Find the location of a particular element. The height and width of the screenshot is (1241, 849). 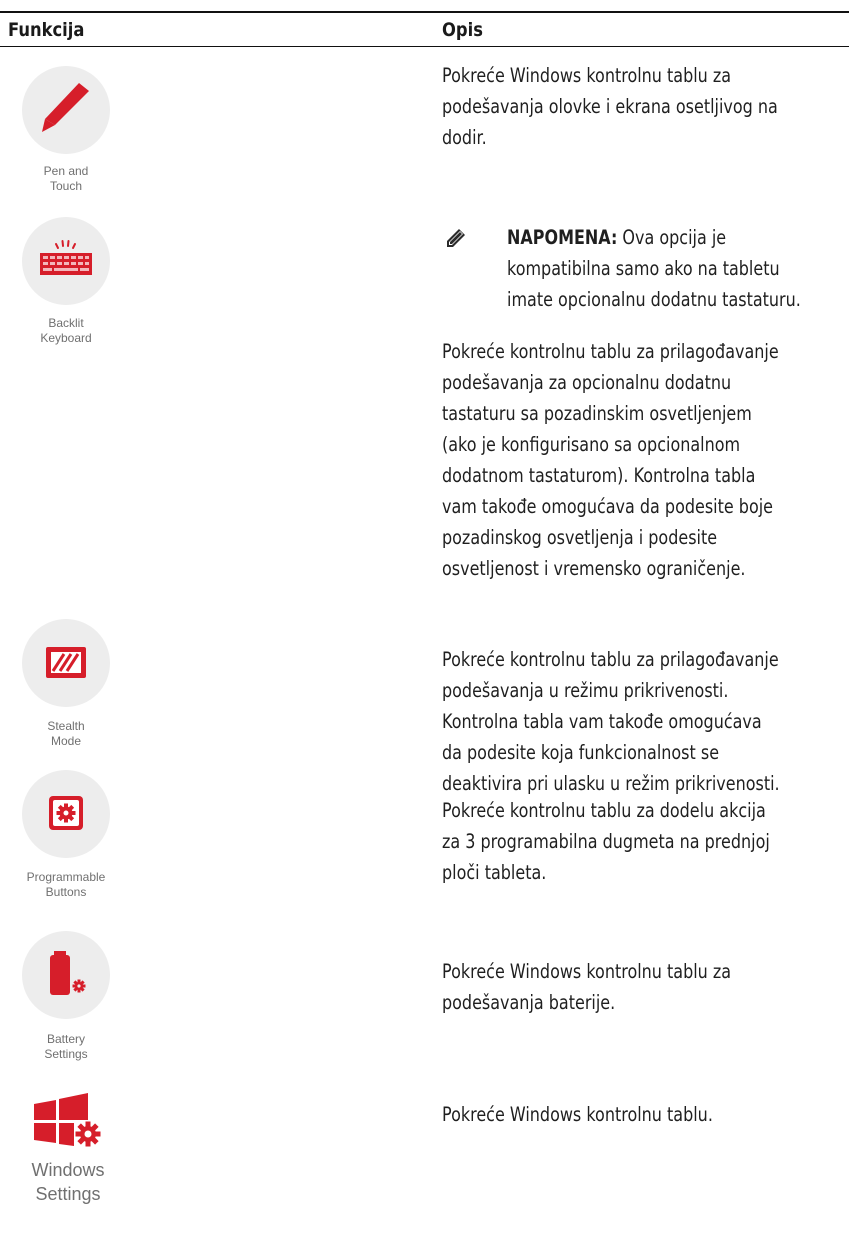

backlit-keyboard-icon-circle is located at coordinates (66, 261).